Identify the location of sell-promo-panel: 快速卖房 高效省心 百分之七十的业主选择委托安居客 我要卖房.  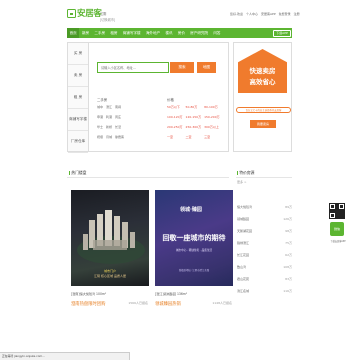
(262, 97).